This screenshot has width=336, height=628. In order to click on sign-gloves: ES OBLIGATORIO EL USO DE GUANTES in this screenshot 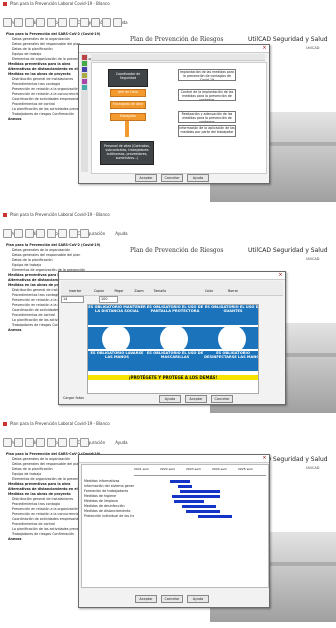, I will do `click(231, 315)`.